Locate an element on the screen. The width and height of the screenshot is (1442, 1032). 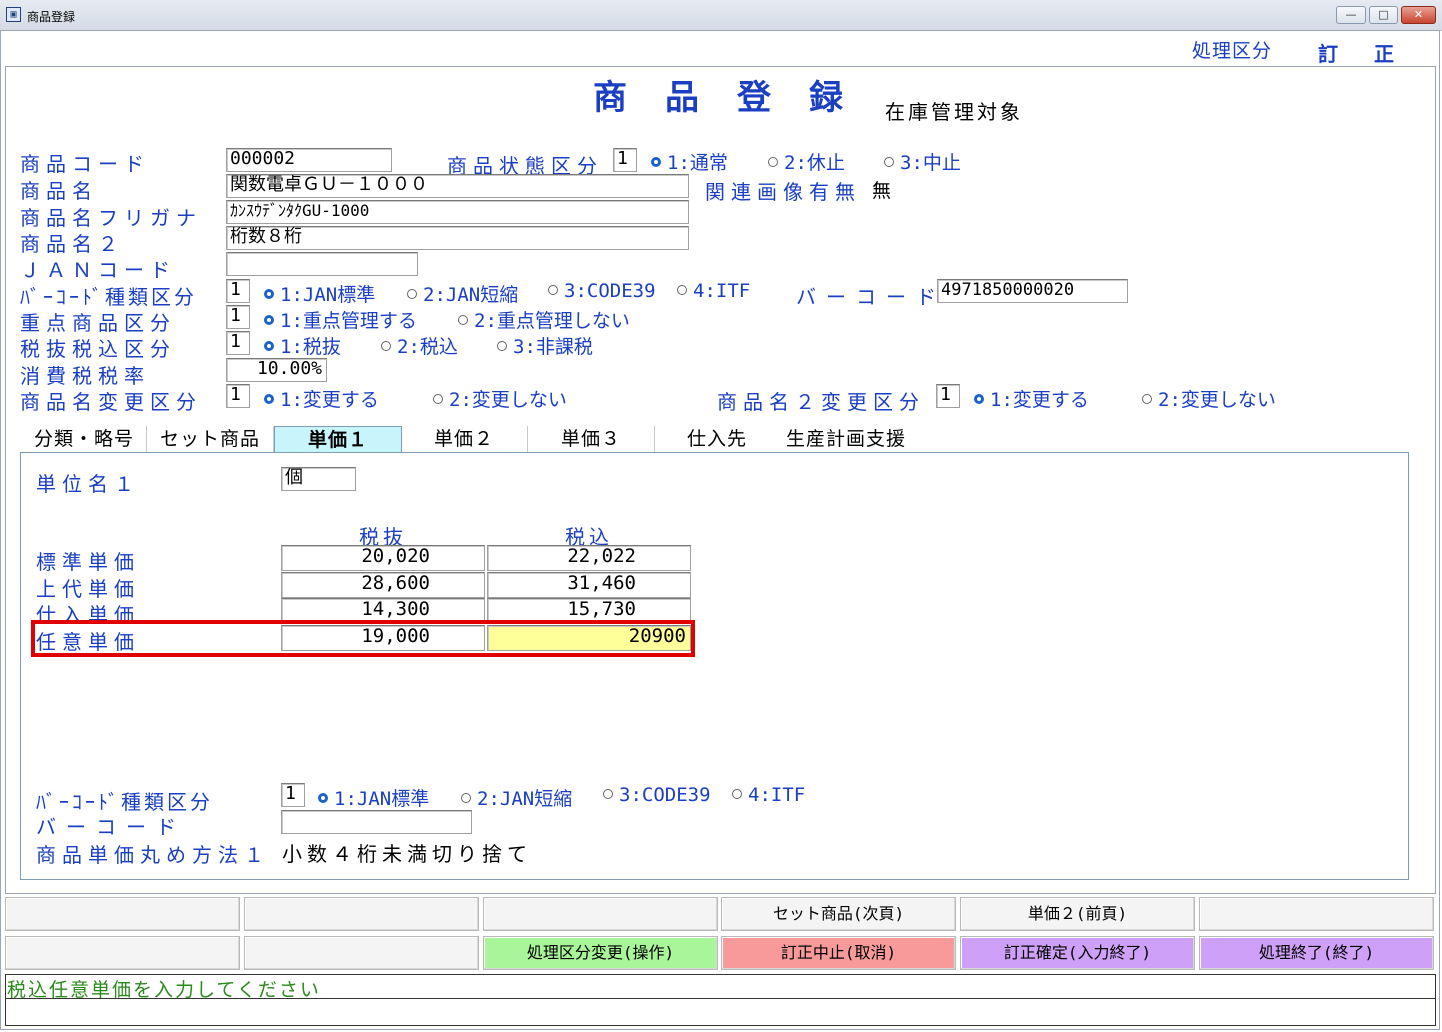
panel-barcode-type-radio-4: 4:ITF is located at coordinates (768, 795).